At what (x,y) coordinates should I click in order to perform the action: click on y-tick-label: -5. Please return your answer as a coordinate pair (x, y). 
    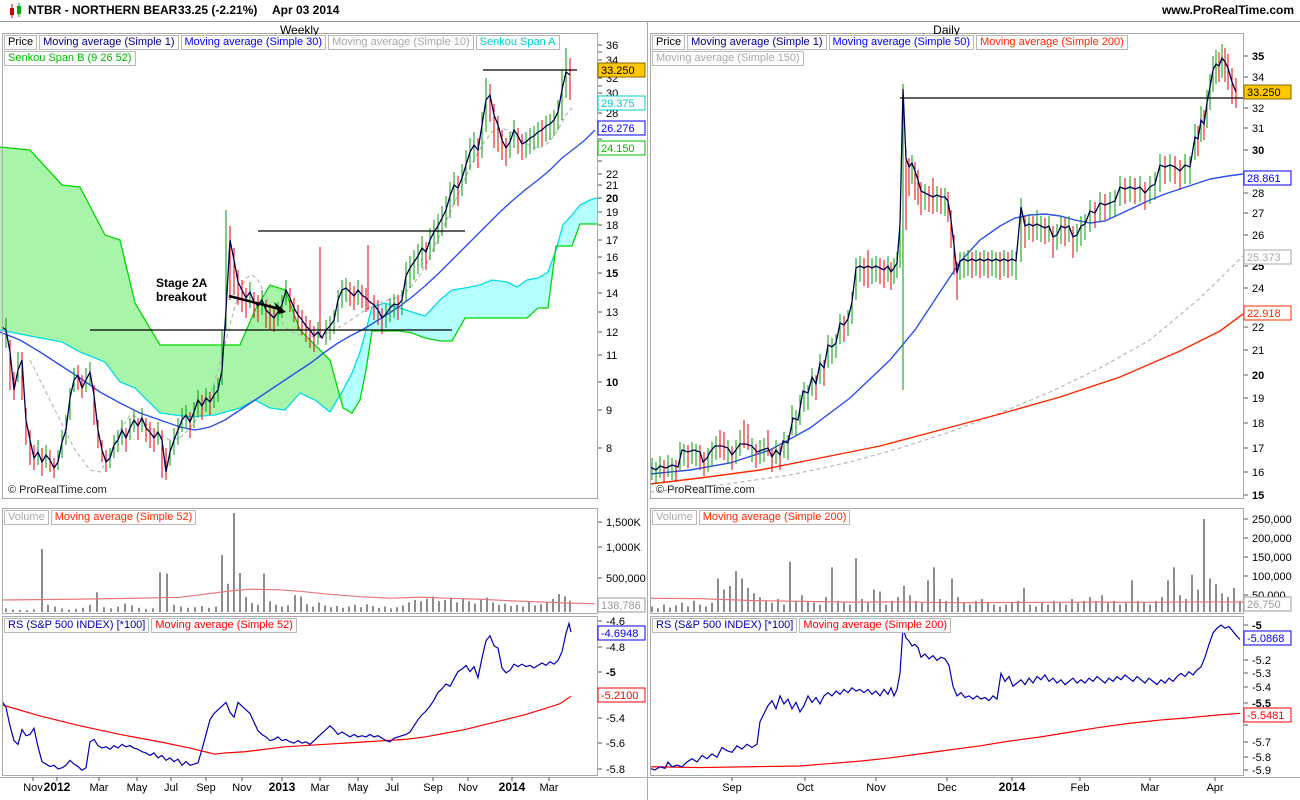
    Looking at the image, I should click on (1257, 626).